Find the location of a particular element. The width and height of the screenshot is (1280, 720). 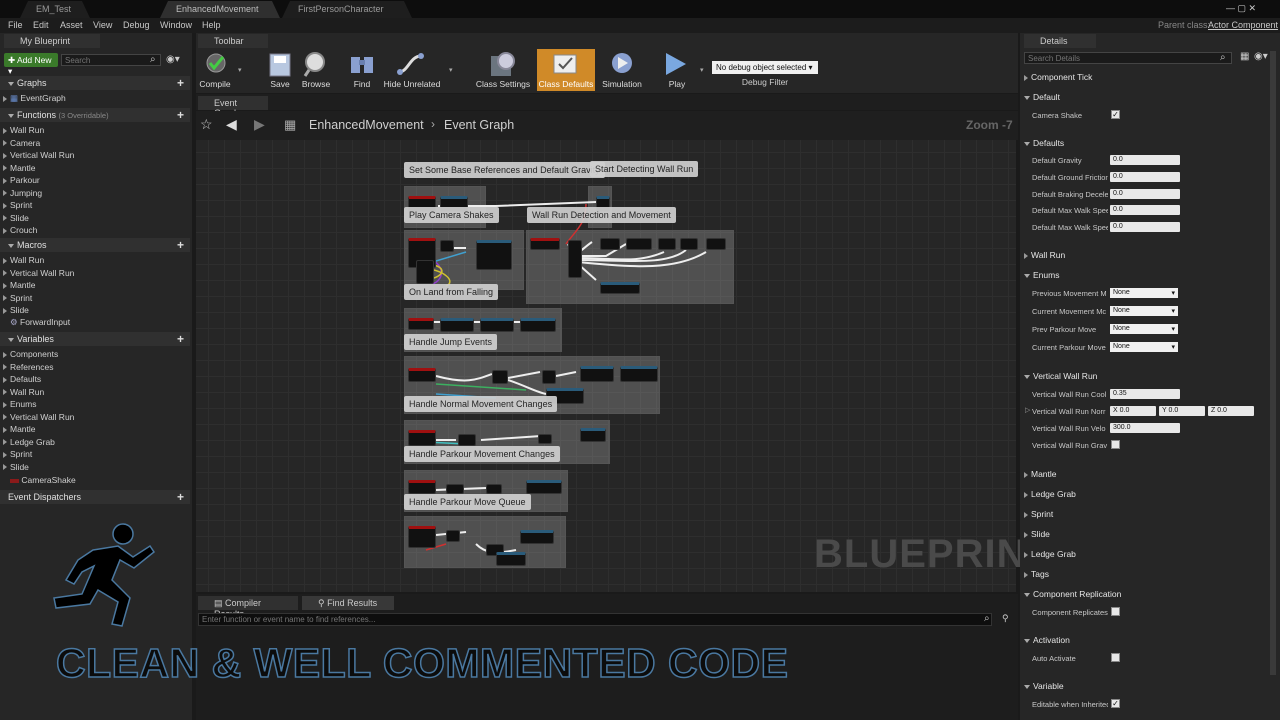

variable-item: Components is located at coordinates (30, 354).